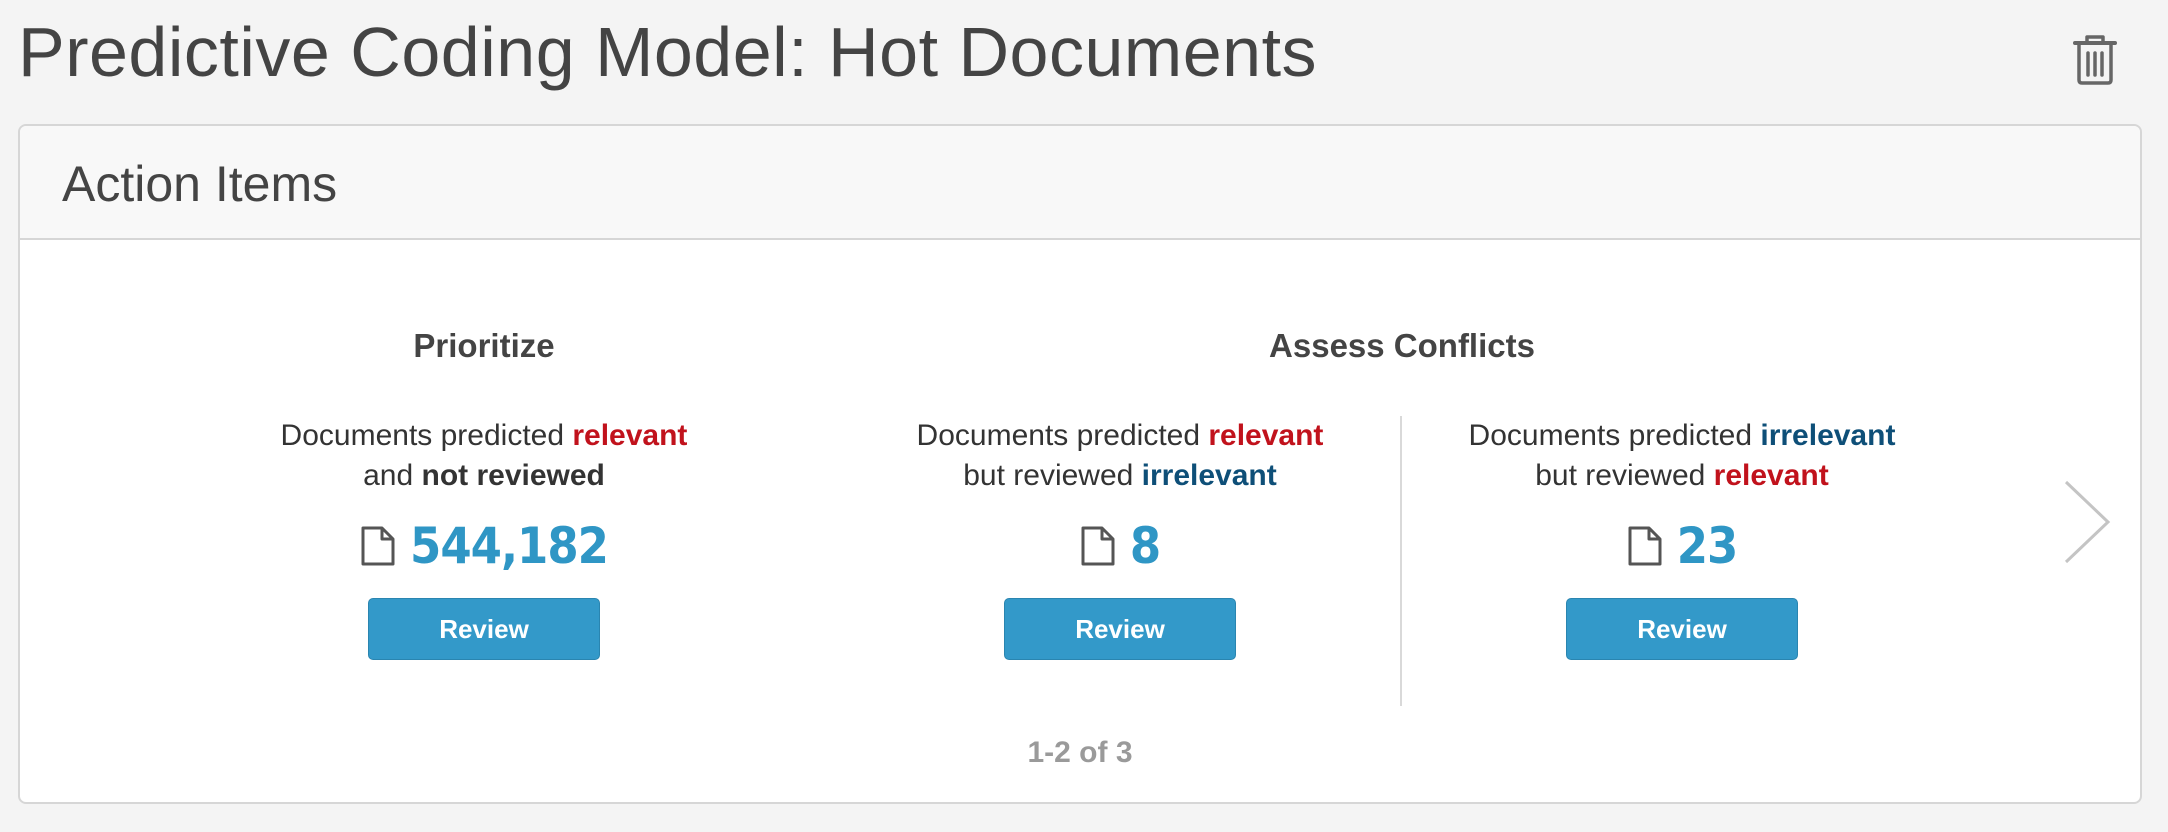 This screenshot has width=2168, height=832. I want to click on document-count: 8, so click(1145, 546).